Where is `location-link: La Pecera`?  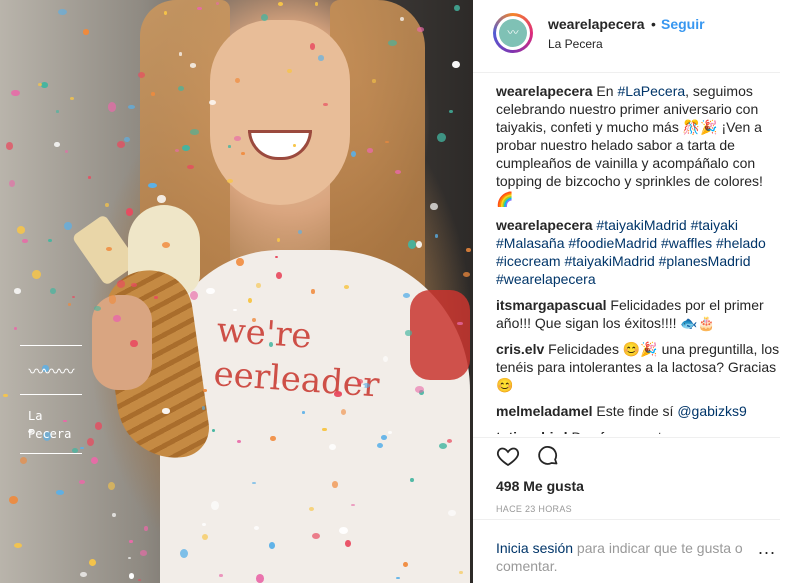
location-link: La Pecera is located at coordinates (575, 44).